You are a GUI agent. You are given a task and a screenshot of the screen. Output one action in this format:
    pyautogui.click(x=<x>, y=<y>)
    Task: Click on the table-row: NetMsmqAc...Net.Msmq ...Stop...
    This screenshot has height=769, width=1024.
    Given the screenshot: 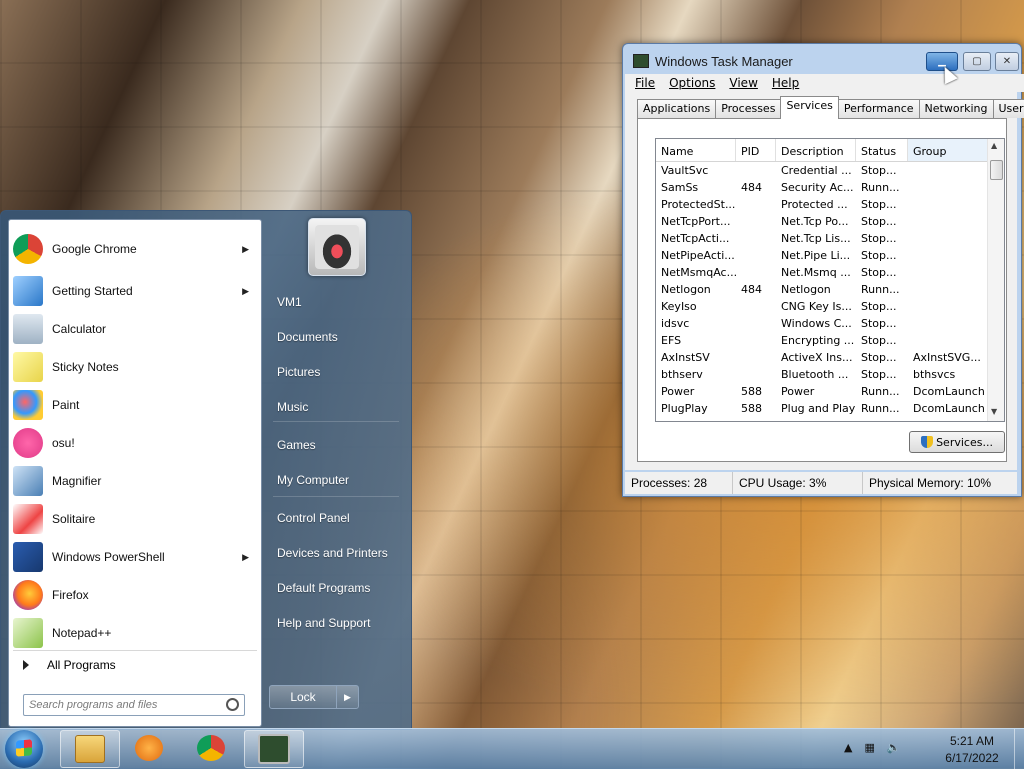 What is the action you would take?
    pyautogui.click(x=830, y=272)
    